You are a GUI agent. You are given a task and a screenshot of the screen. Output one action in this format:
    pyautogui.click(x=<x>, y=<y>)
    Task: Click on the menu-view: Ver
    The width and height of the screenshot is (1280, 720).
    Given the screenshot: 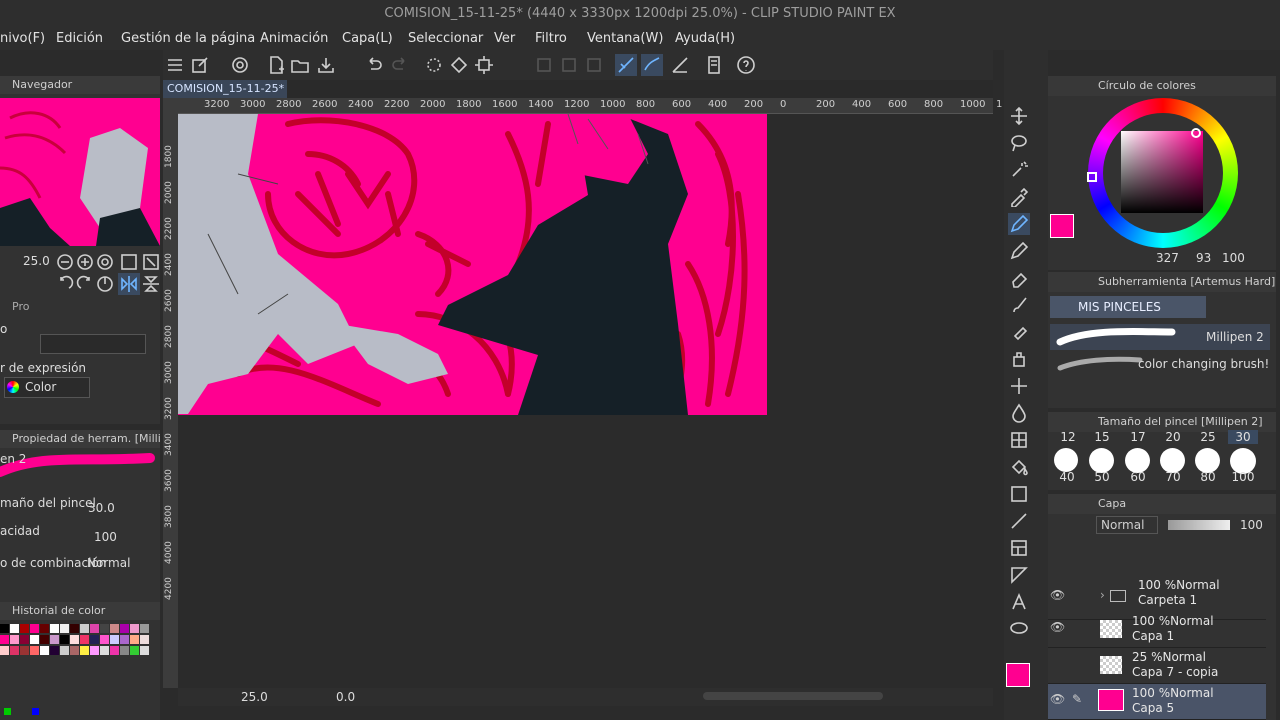 What is the action you would take?
    pyautogui.click(x=504, y=39)
    